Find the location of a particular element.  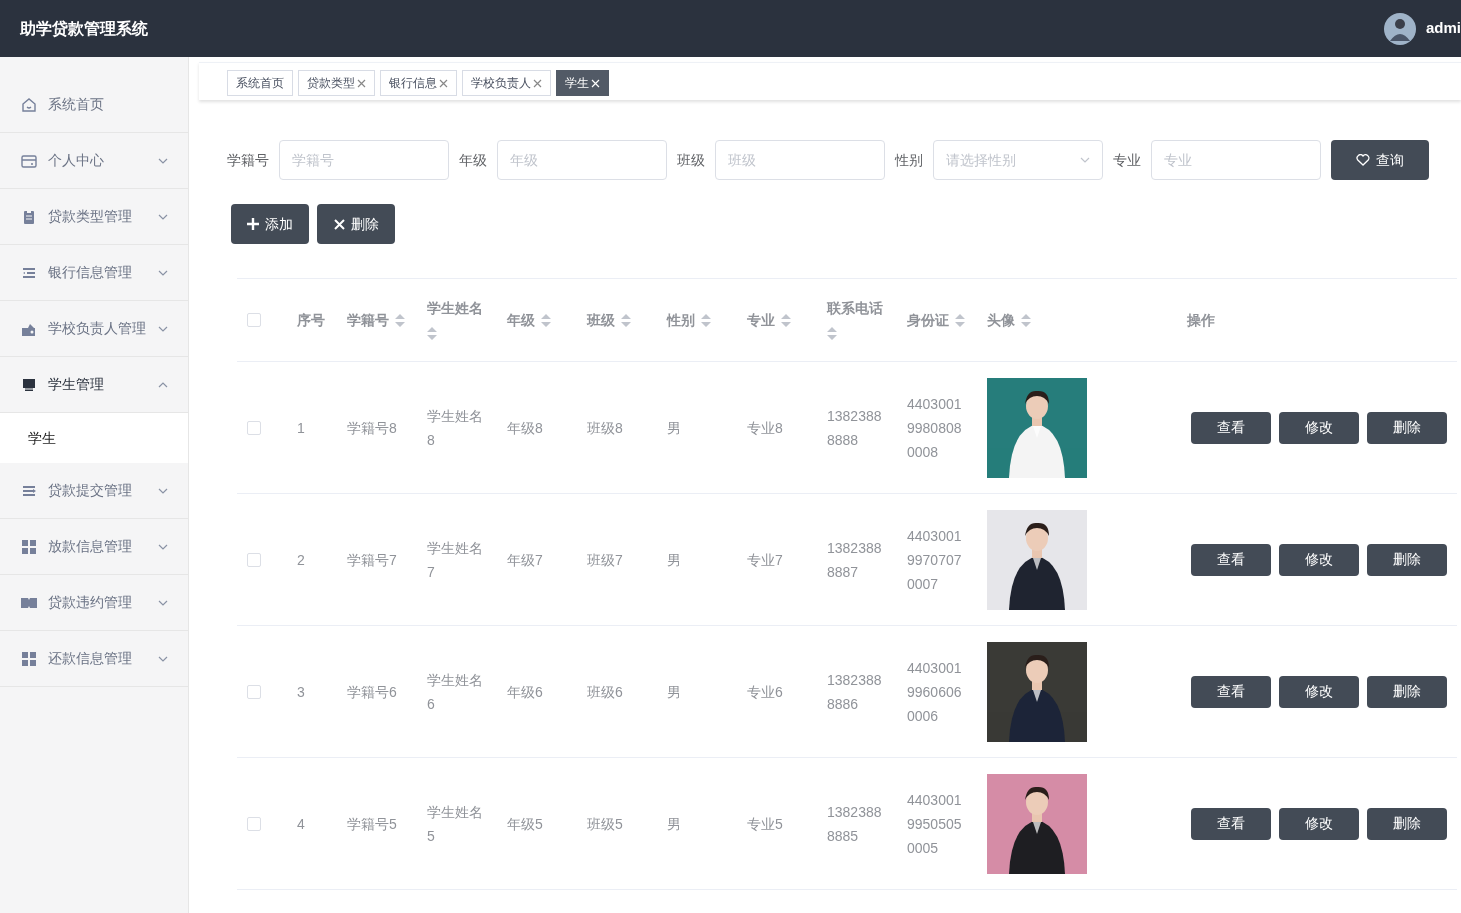

menu-item: 放款信息管理 is located at coordinates (94, 547).